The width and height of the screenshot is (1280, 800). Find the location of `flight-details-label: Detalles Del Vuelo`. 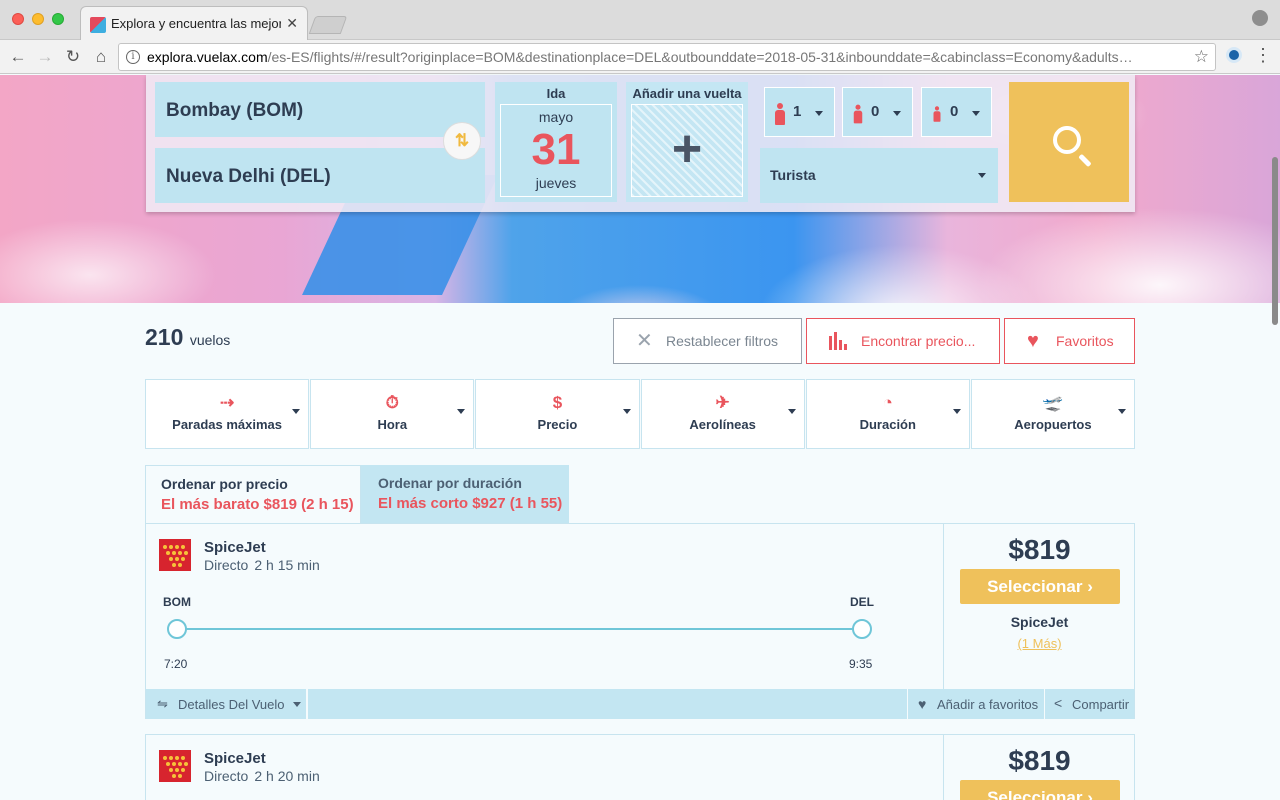

flight-details-label: Detalles Del Vuelo is located at coordinates (231, 704).